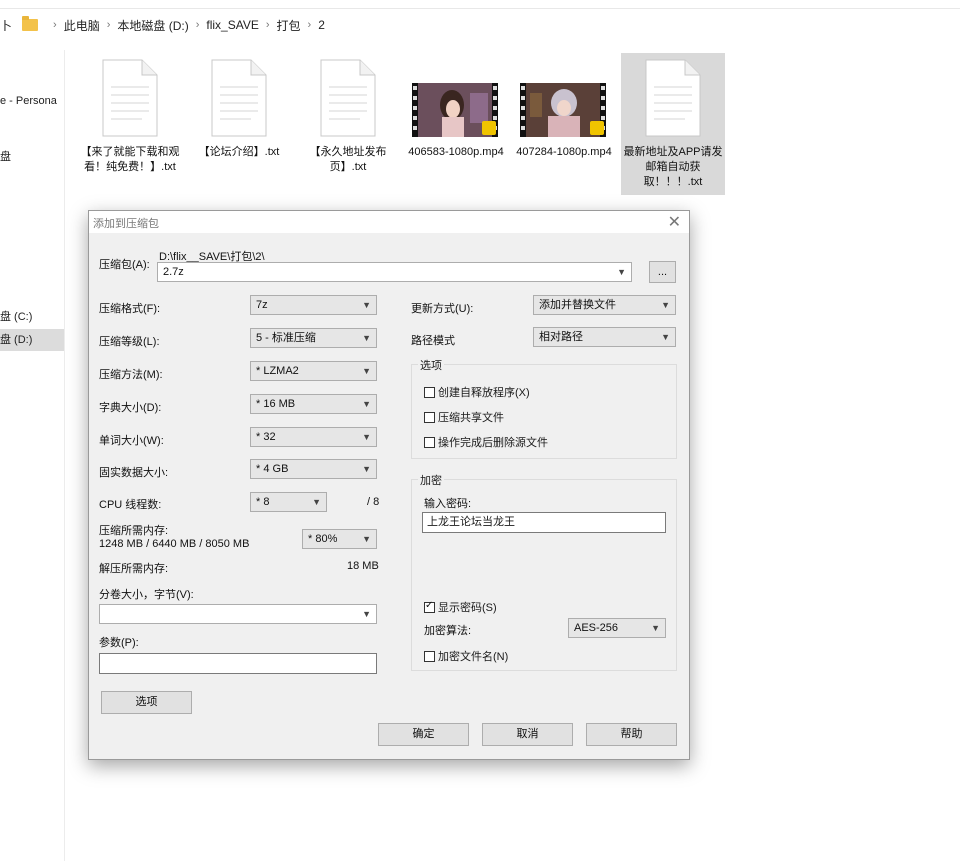 This screenshot has height=861, width=960. I want to click on file-item: 【论坛介绍】.txt, so click(239, 124).